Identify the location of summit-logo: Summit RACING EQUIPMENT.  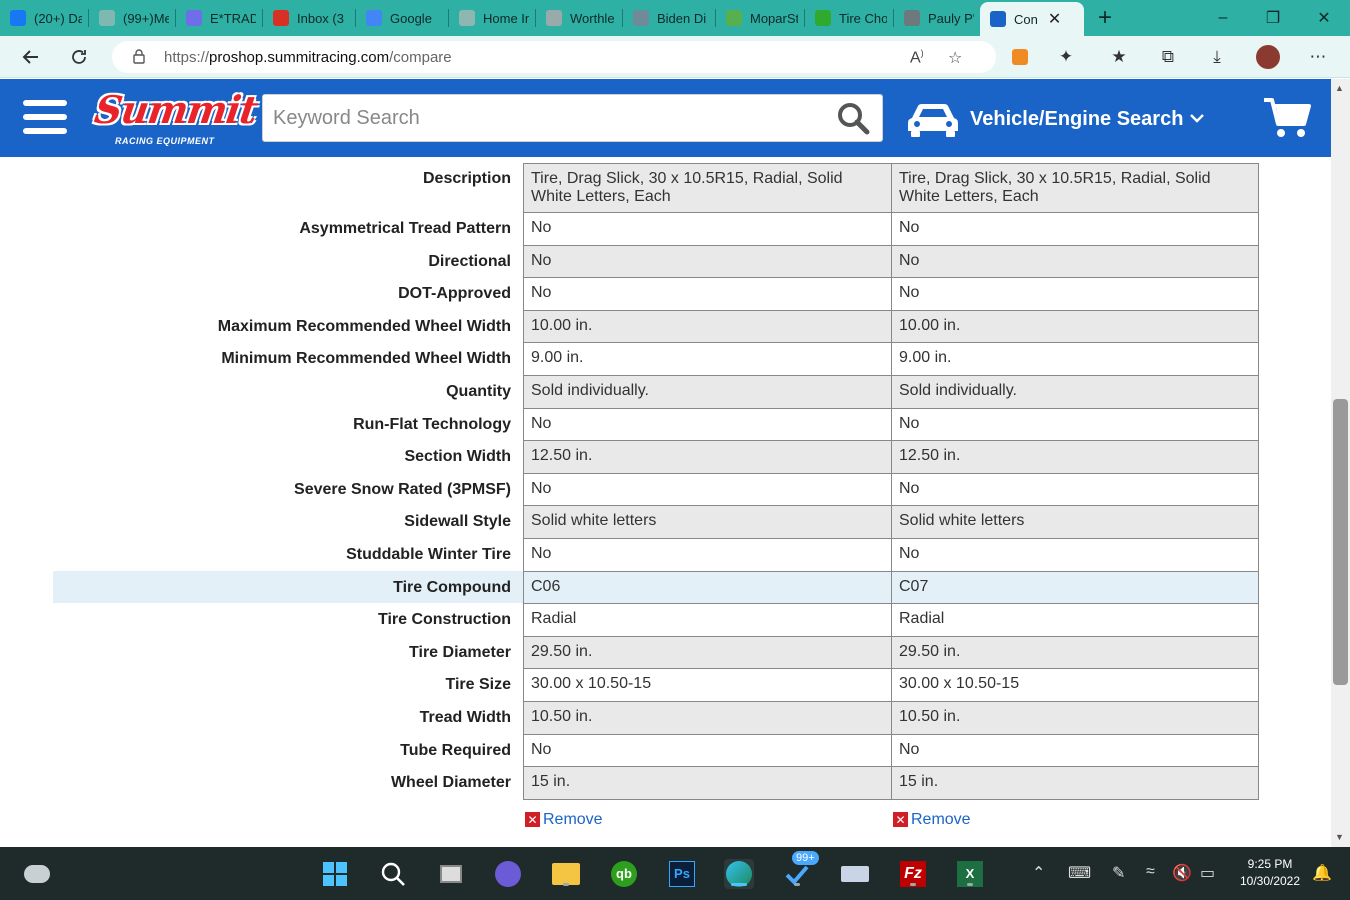
(176, 119).